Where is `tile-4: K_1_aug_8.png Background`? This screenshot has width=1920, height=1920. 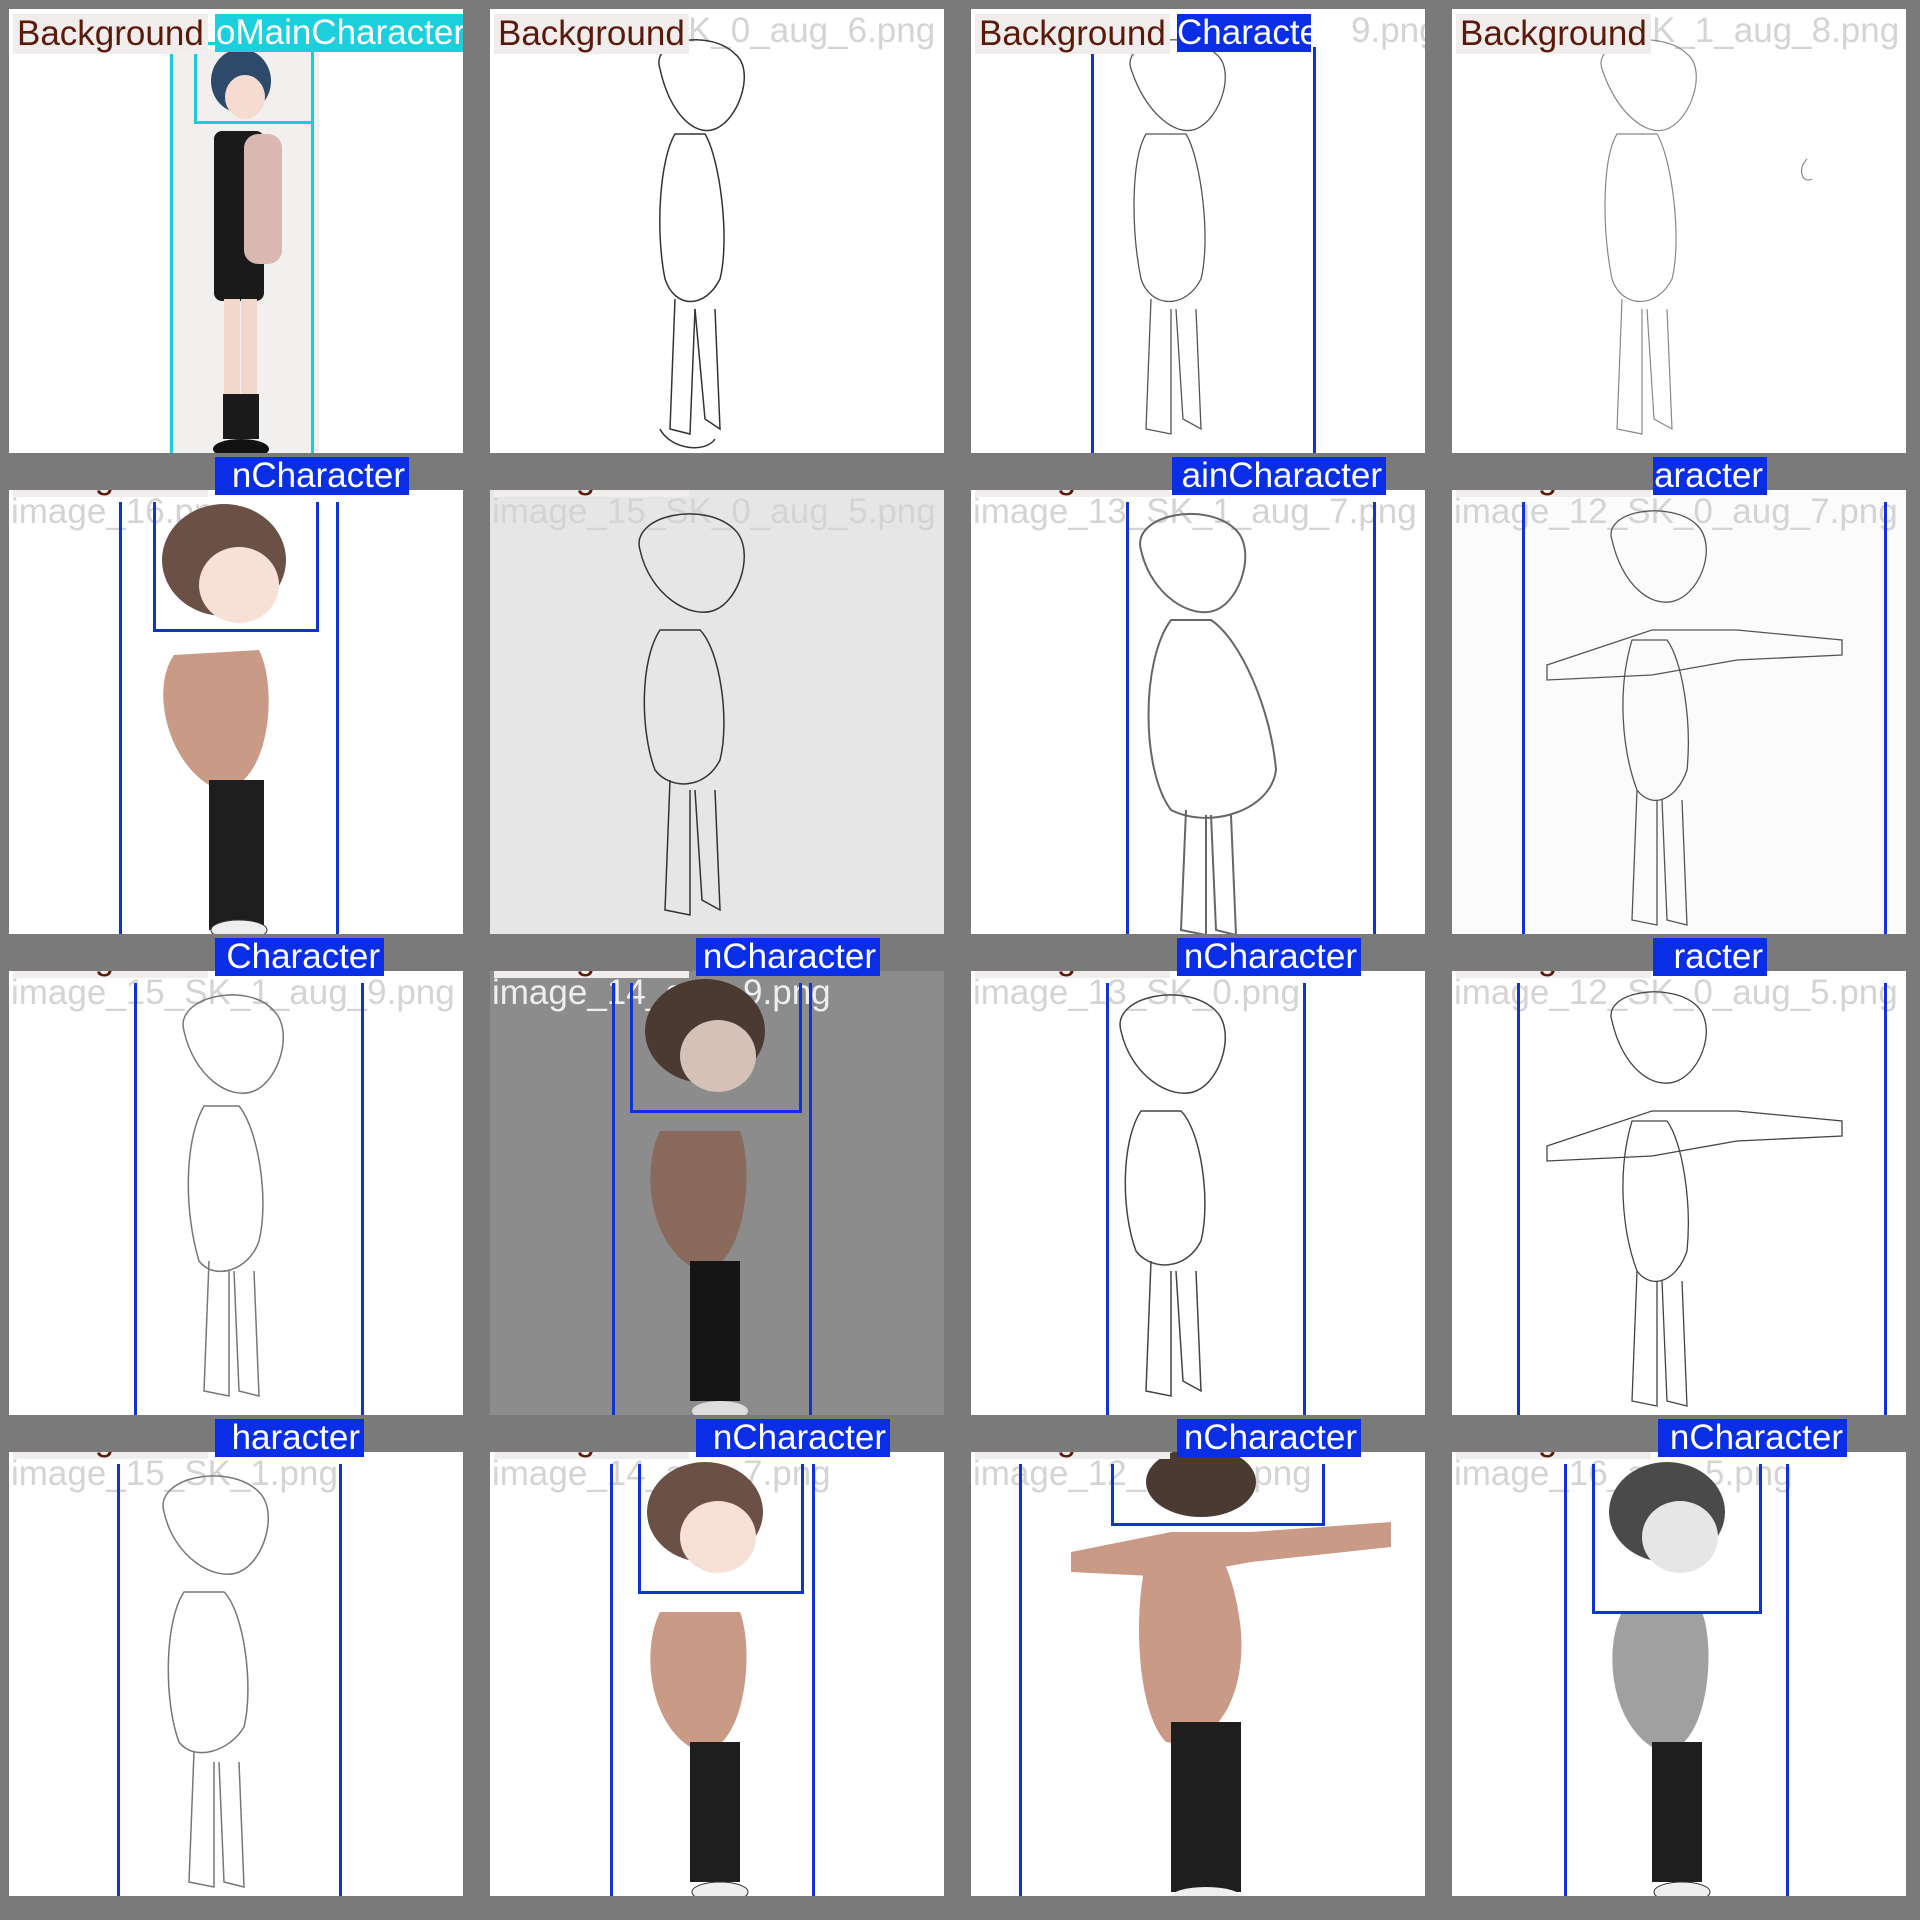
tile-4: K_1_aug_8.png Background is located at coordinates (1679, 231).